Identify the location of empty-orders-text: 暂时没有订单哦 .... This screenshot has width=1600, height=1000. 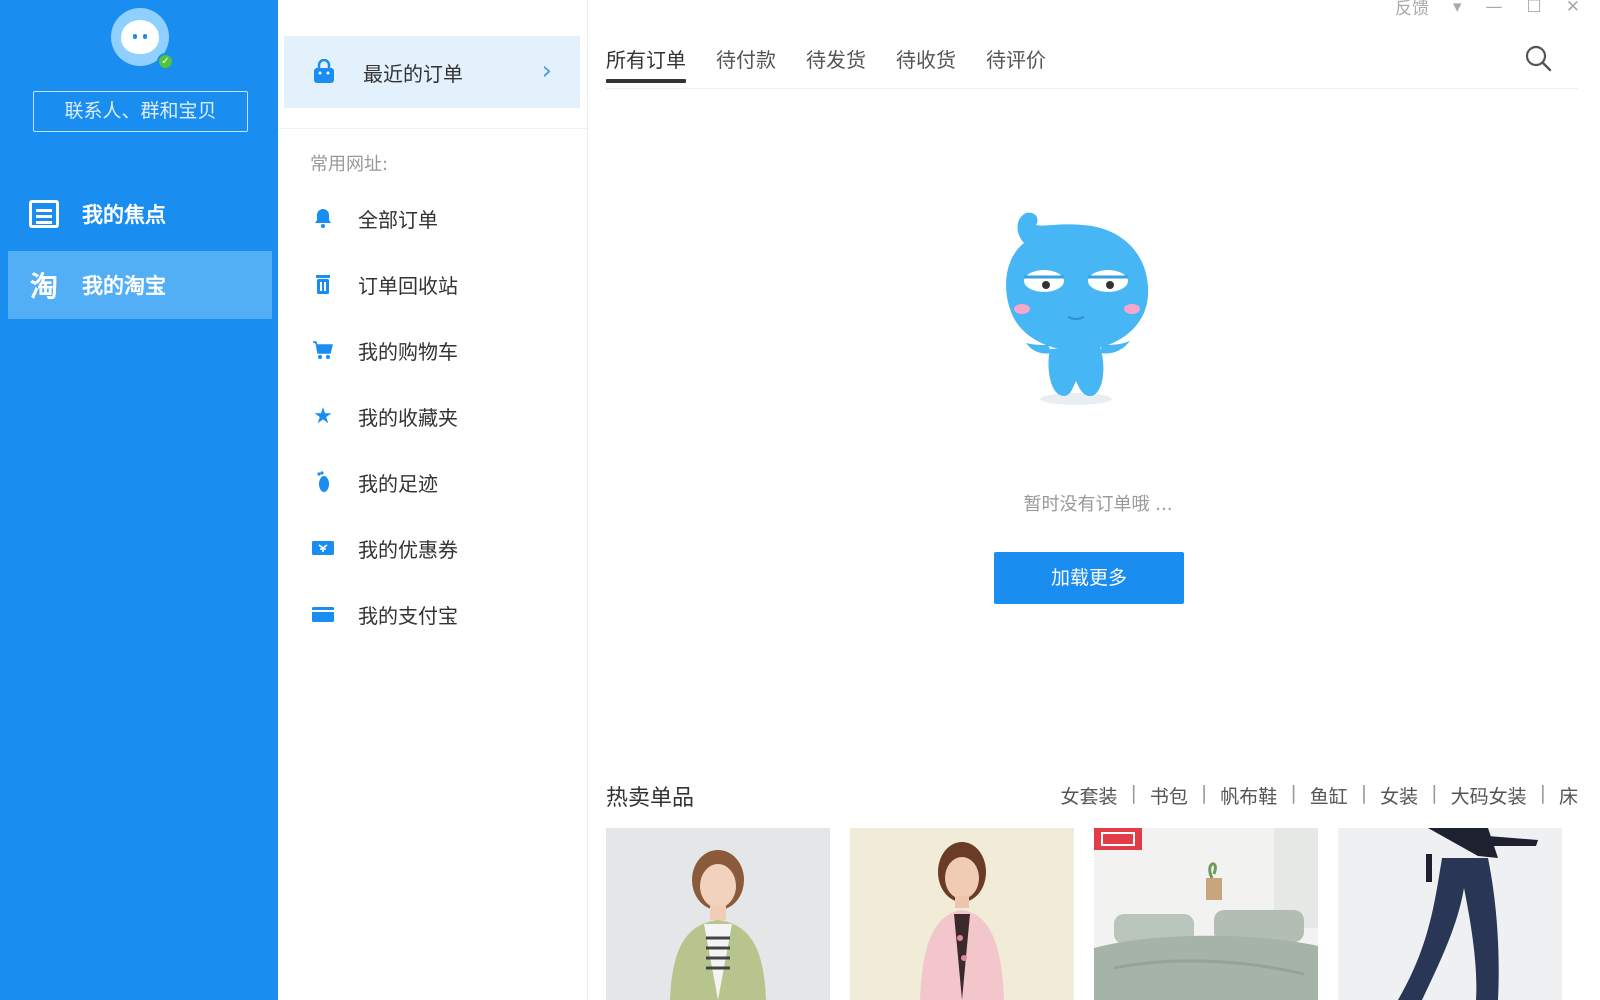
(1098, 504).